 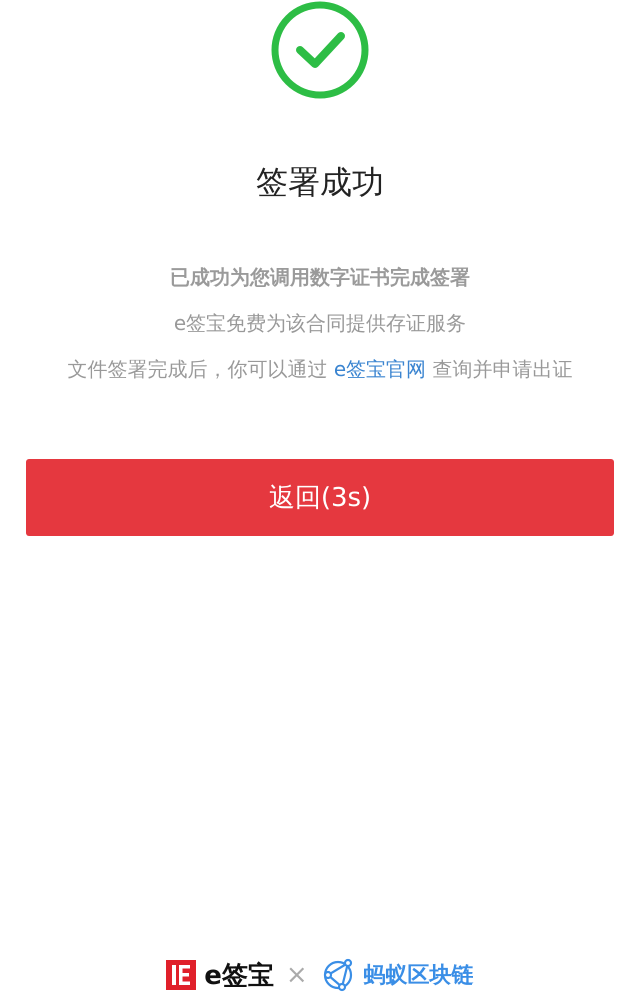 What do you see at coordinates (239, 976) in the screenshot?
I see `brand-name: e签宝` at bounding box center [239, 976].